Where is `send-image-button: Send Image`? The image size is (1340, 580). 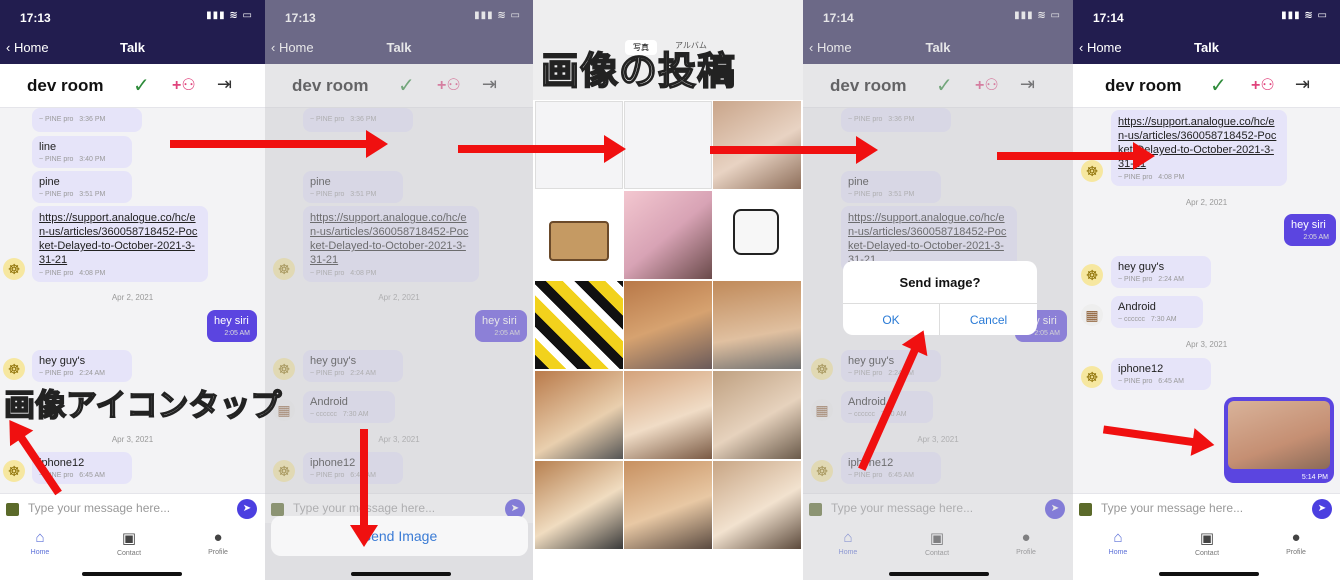 send-image-button: Send Image is located at coordinates (399, 536).